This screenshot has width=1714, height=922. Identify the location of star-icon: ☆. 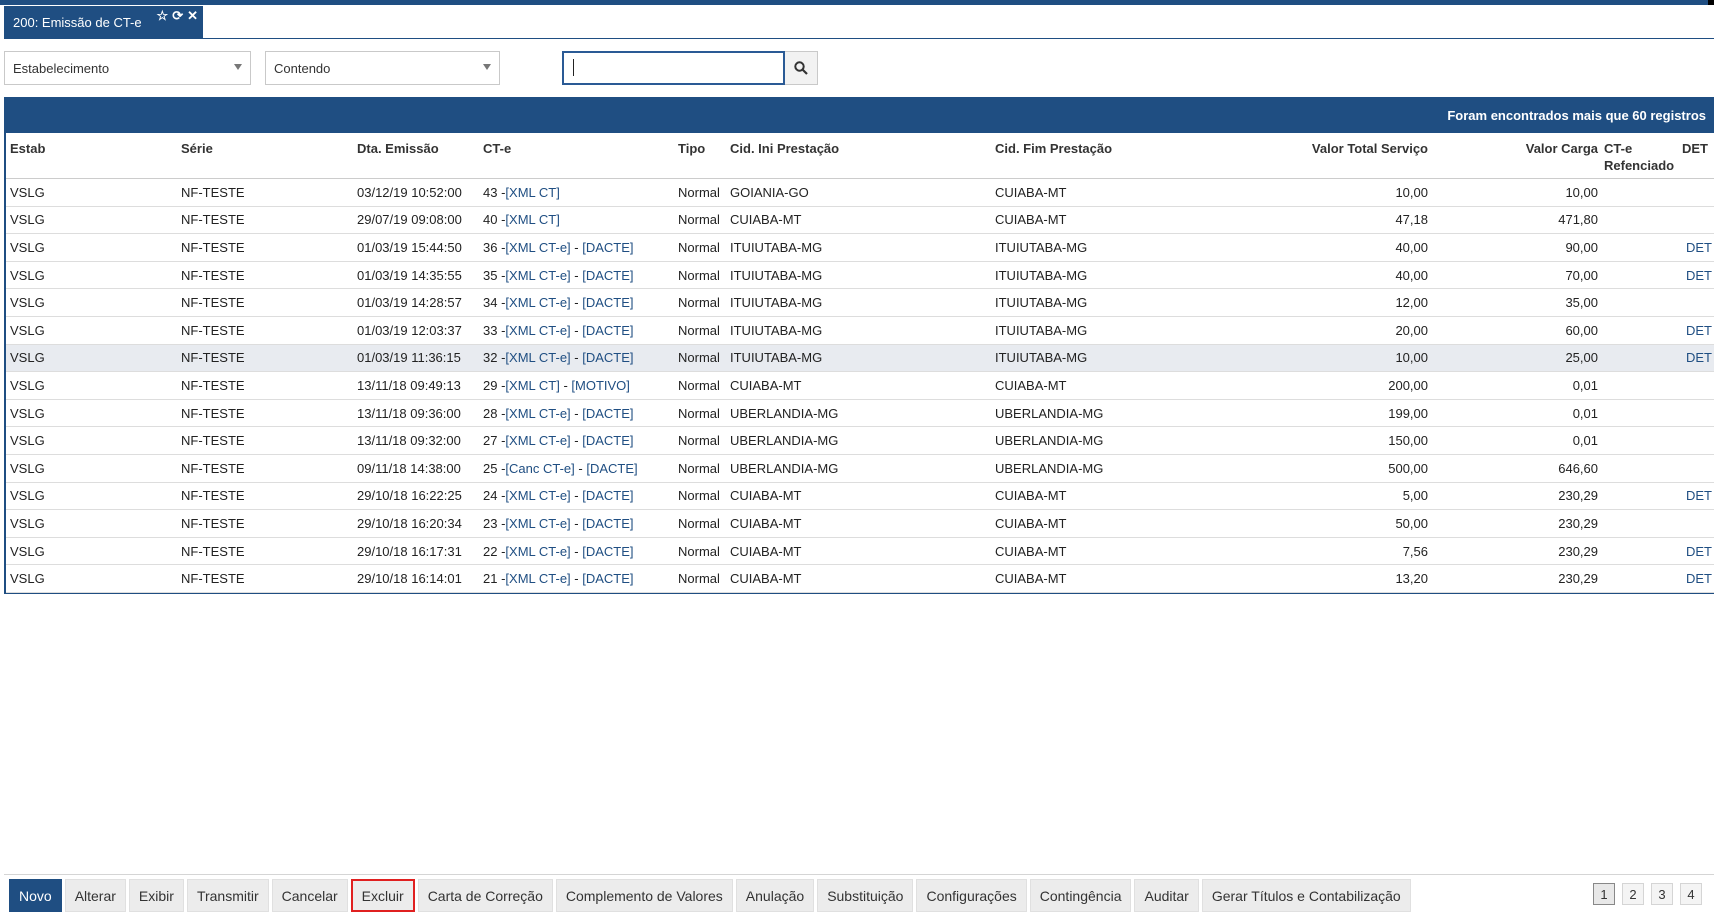
(163, 16).